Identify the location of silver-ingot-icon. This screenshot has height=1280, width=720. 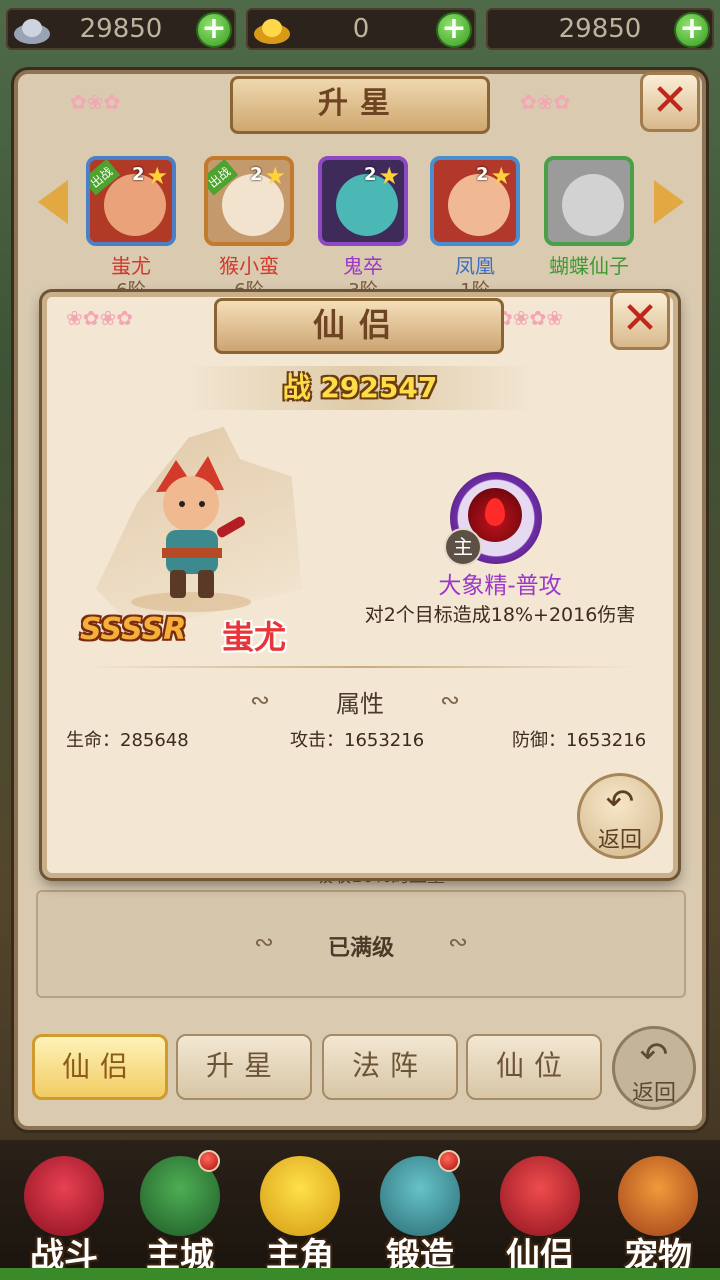
(32, 29).